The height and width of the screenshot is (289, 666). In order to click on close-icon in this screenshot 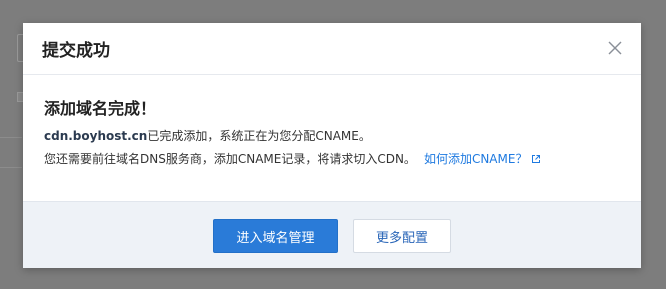, I will do `click(615, 48)`.